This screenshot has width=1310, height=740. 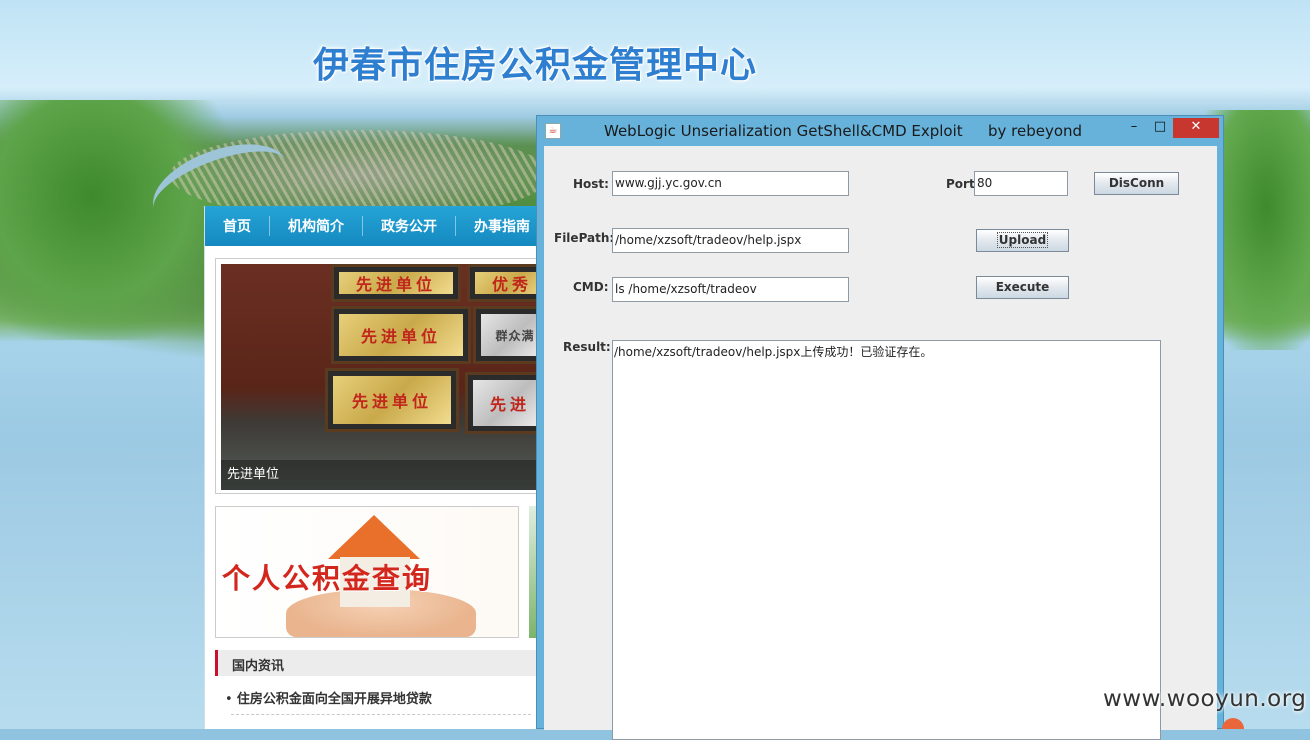 I want to click on wooyun-watermark: www.wooyun.org, so click(x=1205, y=699).